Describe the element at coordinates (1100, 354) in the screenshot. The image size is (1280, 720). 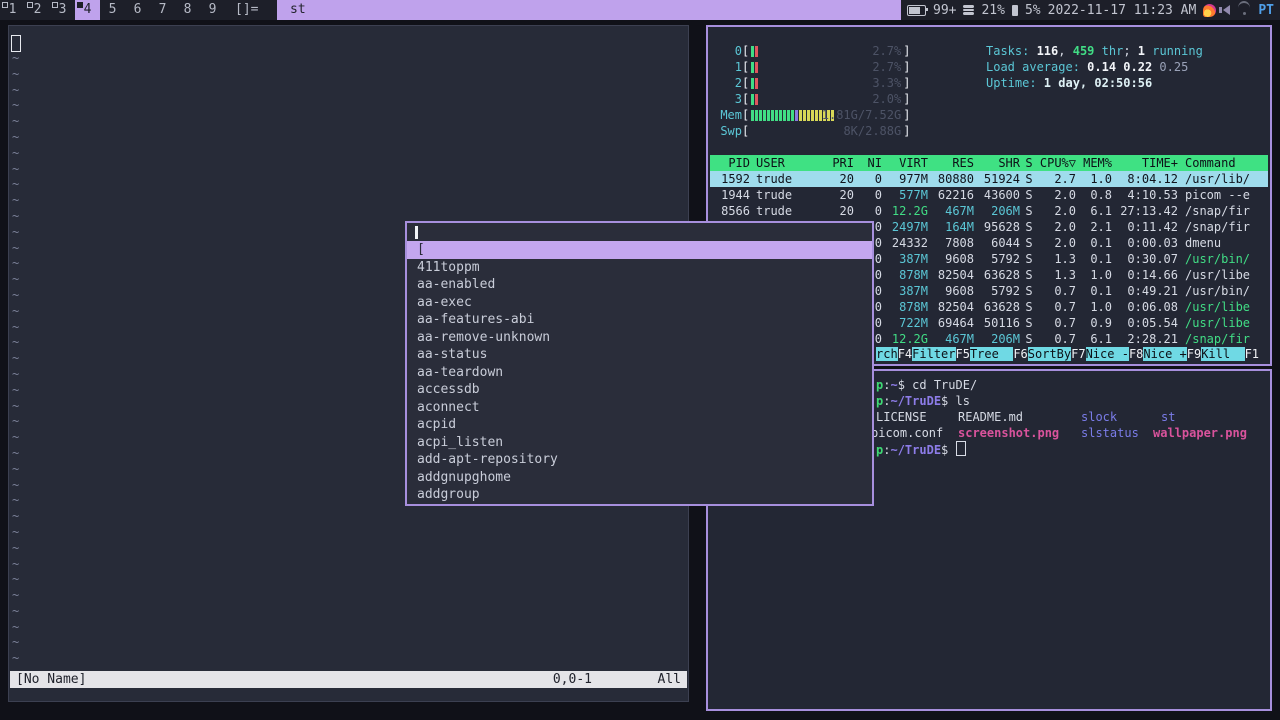
I see `fkey-segment: F7Nice -` at that location.